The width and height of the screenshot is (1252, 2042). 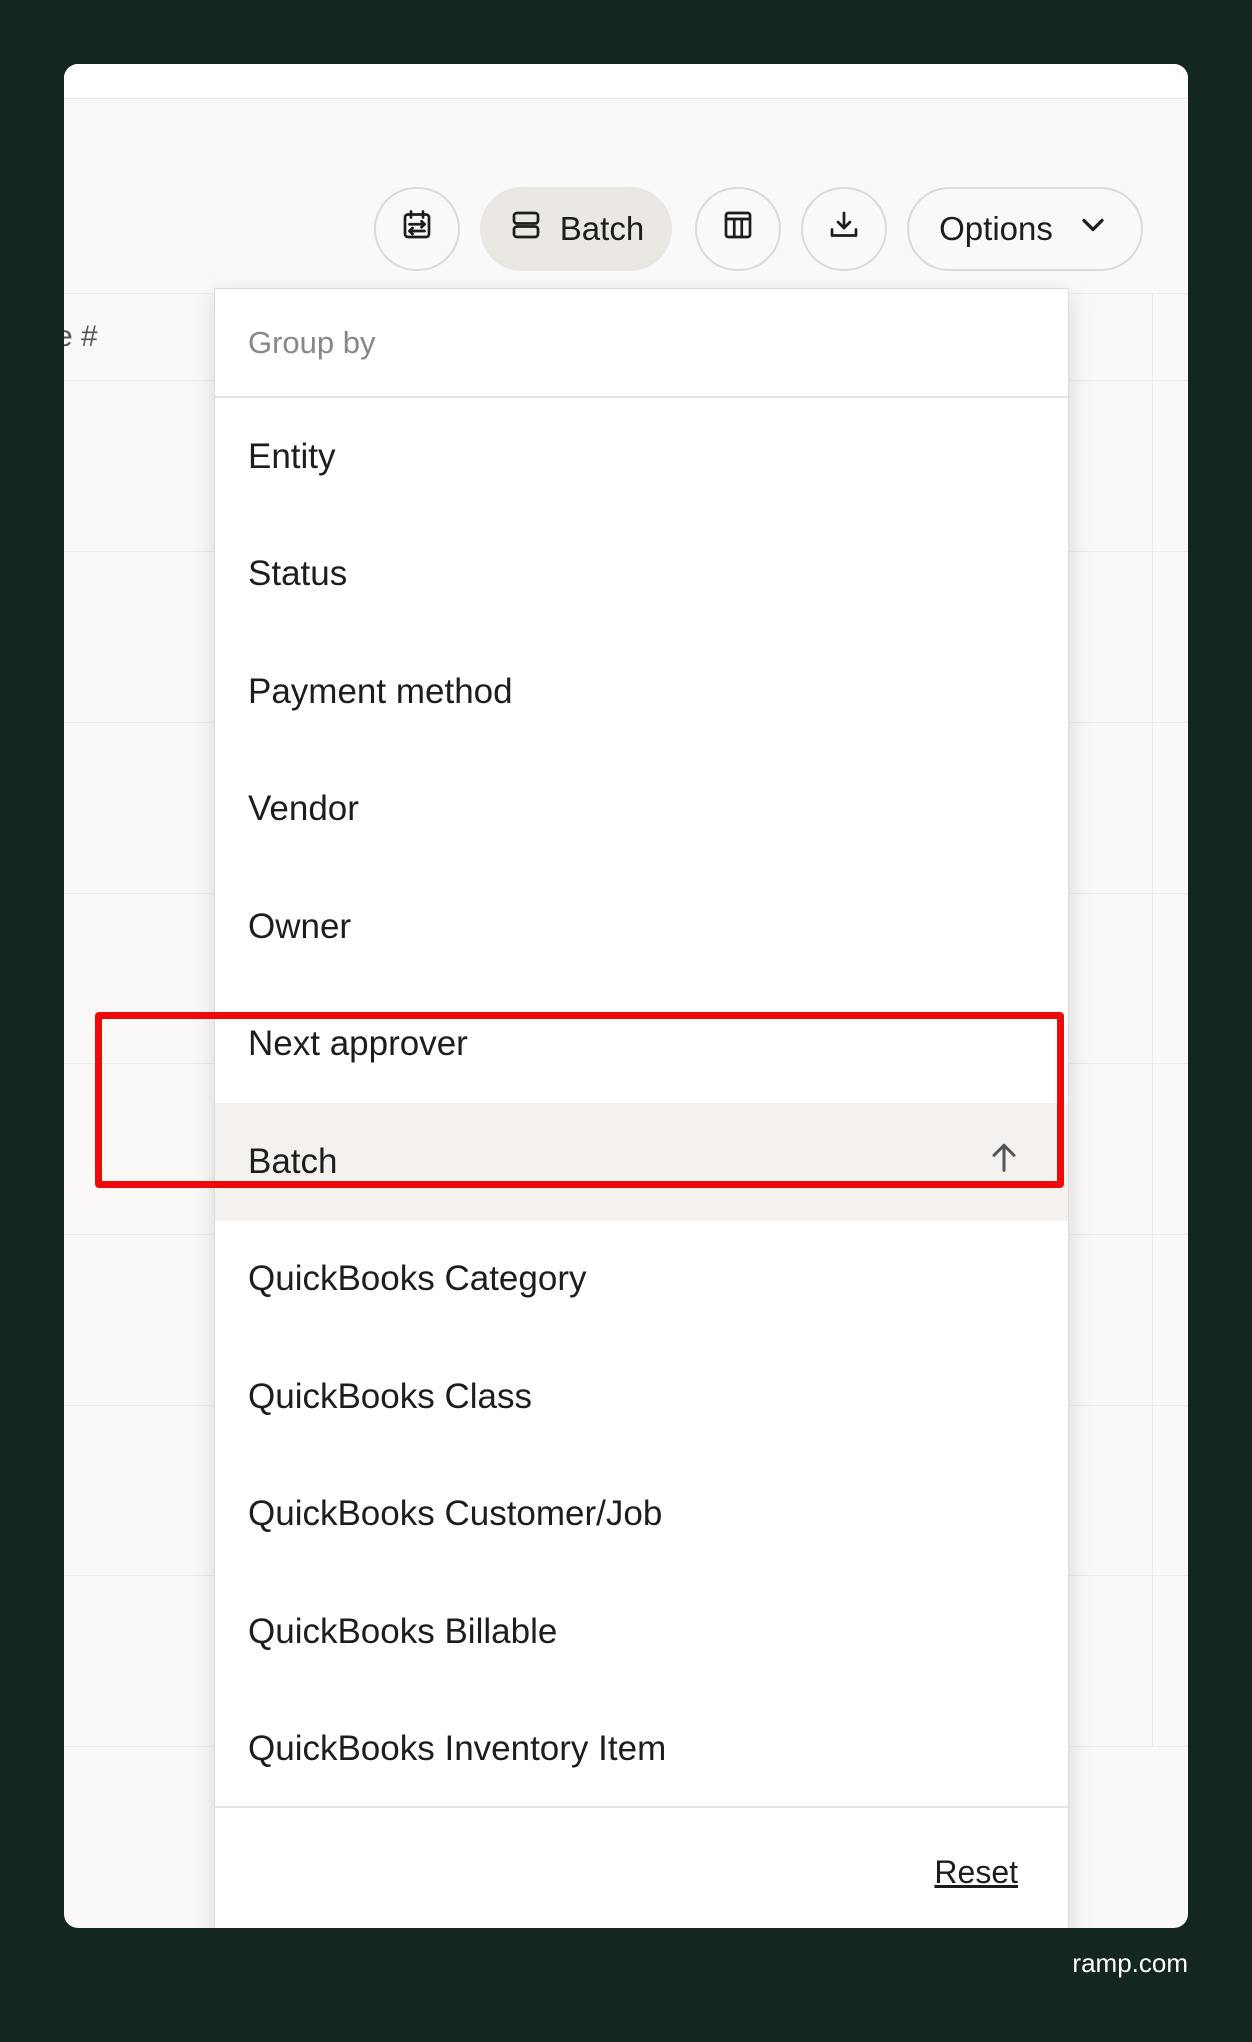 I want to click on download-button, so click(x=844, y=229).